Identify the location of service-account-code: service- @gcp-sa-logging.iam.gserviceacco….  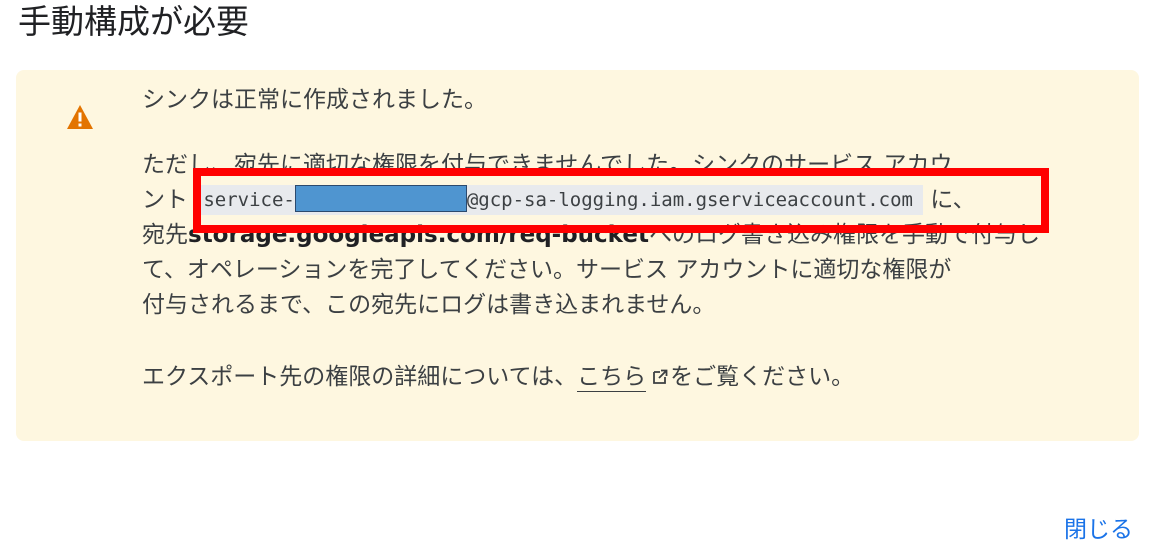
(559, 200).